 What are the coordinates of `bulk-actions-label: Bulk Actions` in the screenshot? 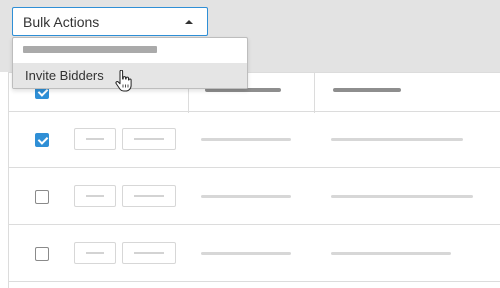 It's located at (61, 21).